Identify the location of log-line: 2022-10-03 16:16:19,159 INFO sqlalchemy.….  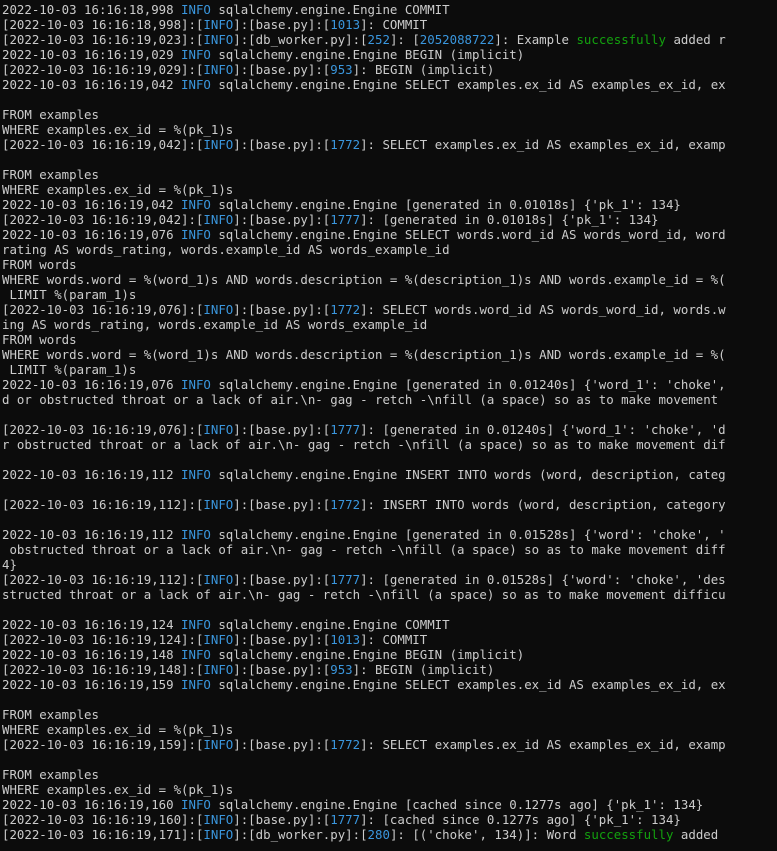
(389, 684).